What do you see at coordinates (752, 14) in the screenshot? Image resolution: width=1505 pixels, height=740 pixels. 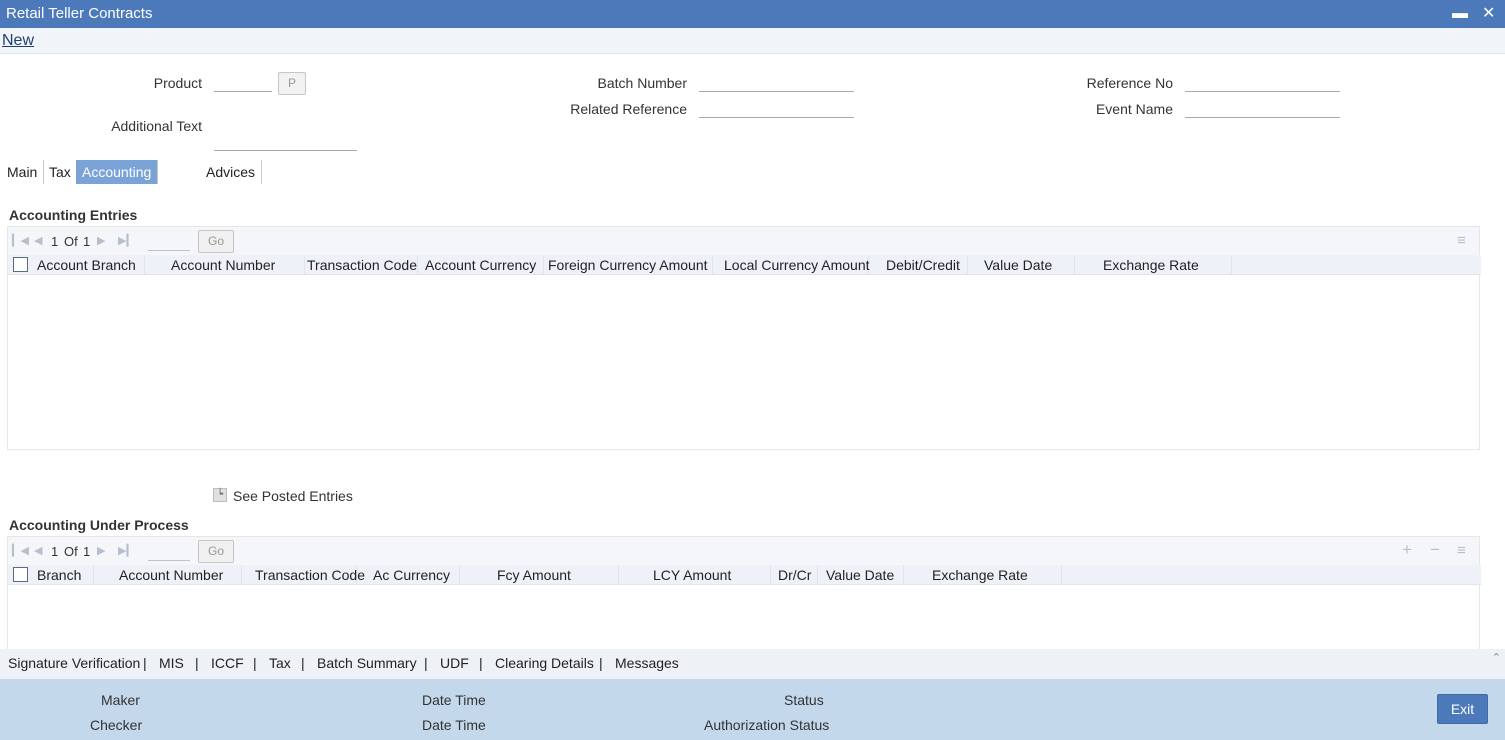 I see `title-bar: Retail Teller Contracts ▬ ✕` at bounding box center [752, 14].